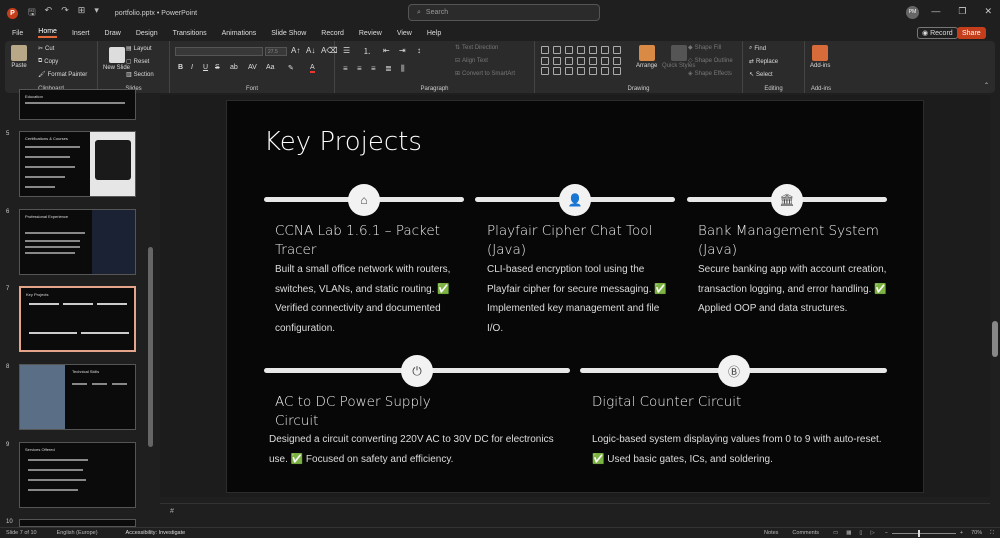 The height and width of the screenshot is (538, 1000). I want to click on reading-view-icon: ▯, so click(860, 533).